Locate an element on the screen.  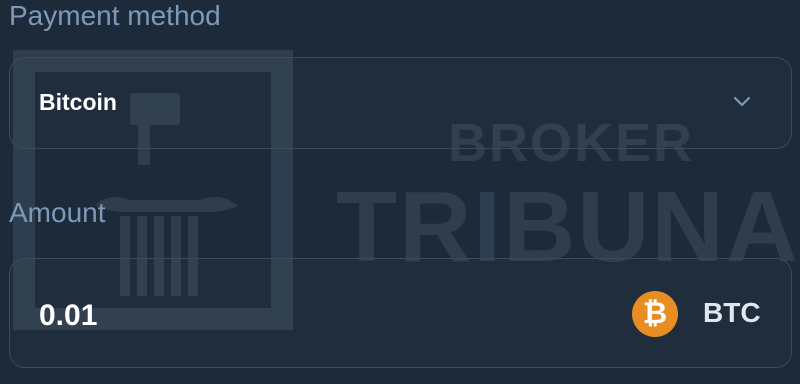
amount-input: 0.01 is located at coordinates (68, 316).